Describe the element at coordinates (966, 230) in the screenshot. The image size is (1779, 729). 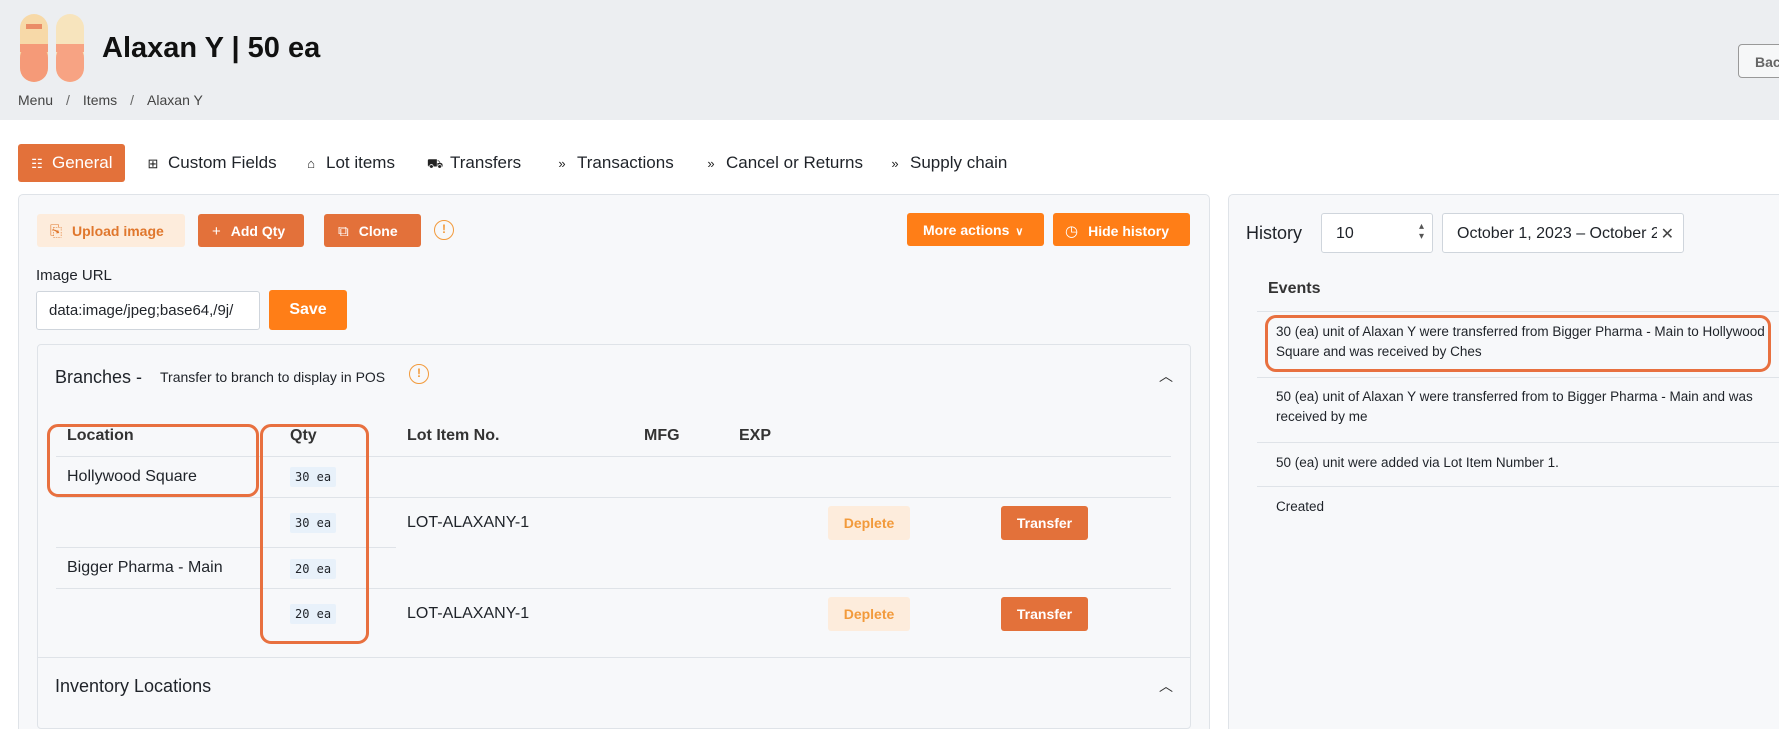
I see `button-label: More actions` at that location.